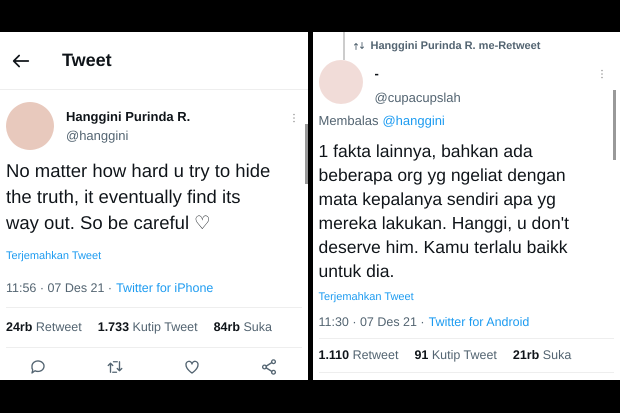  Describe the element at coordinates (455, 46) in the screenshot. I see `retweet-notice: Hanggini Purinda R. me-Retweet` at that location.